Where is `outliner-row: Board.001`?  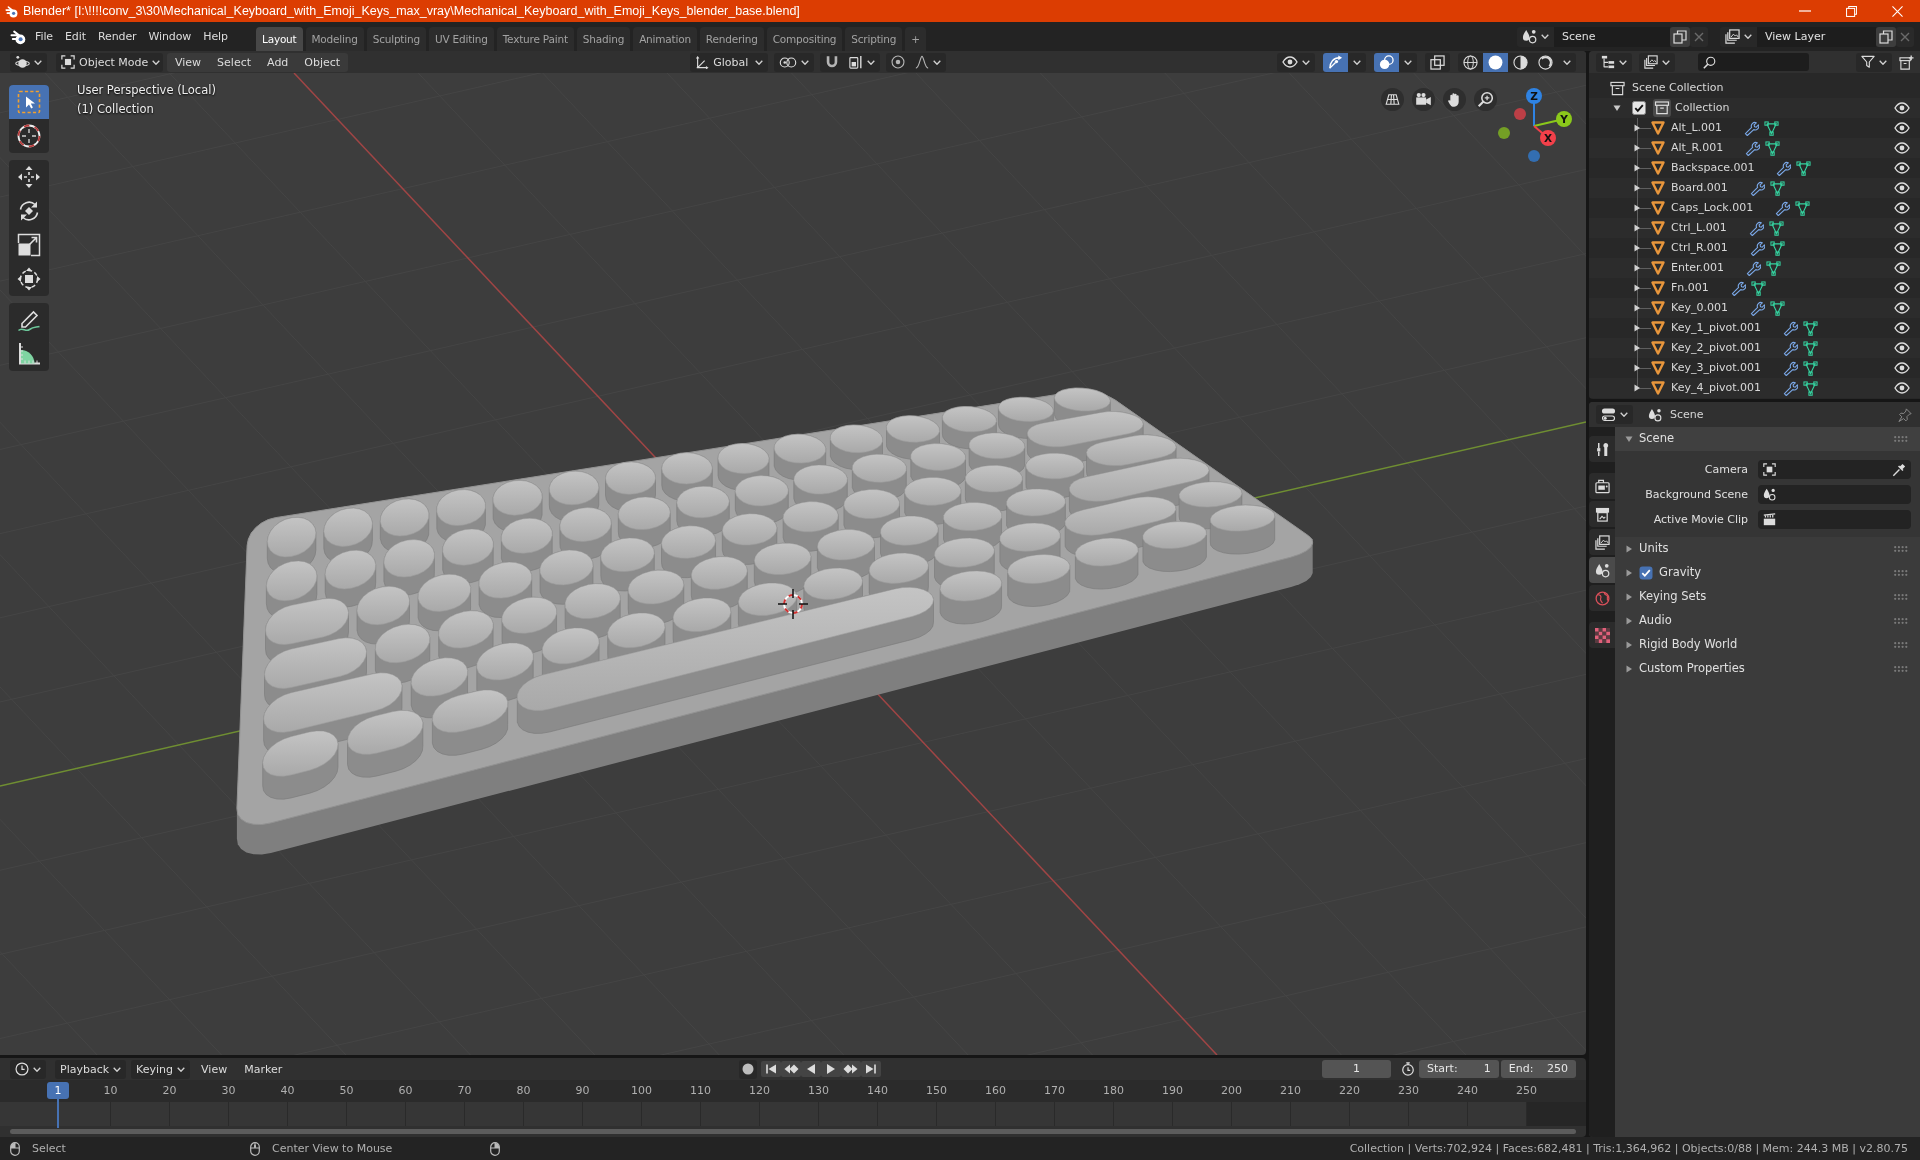 outliner-row: Board.001 is located at coordinates (1754, 188).